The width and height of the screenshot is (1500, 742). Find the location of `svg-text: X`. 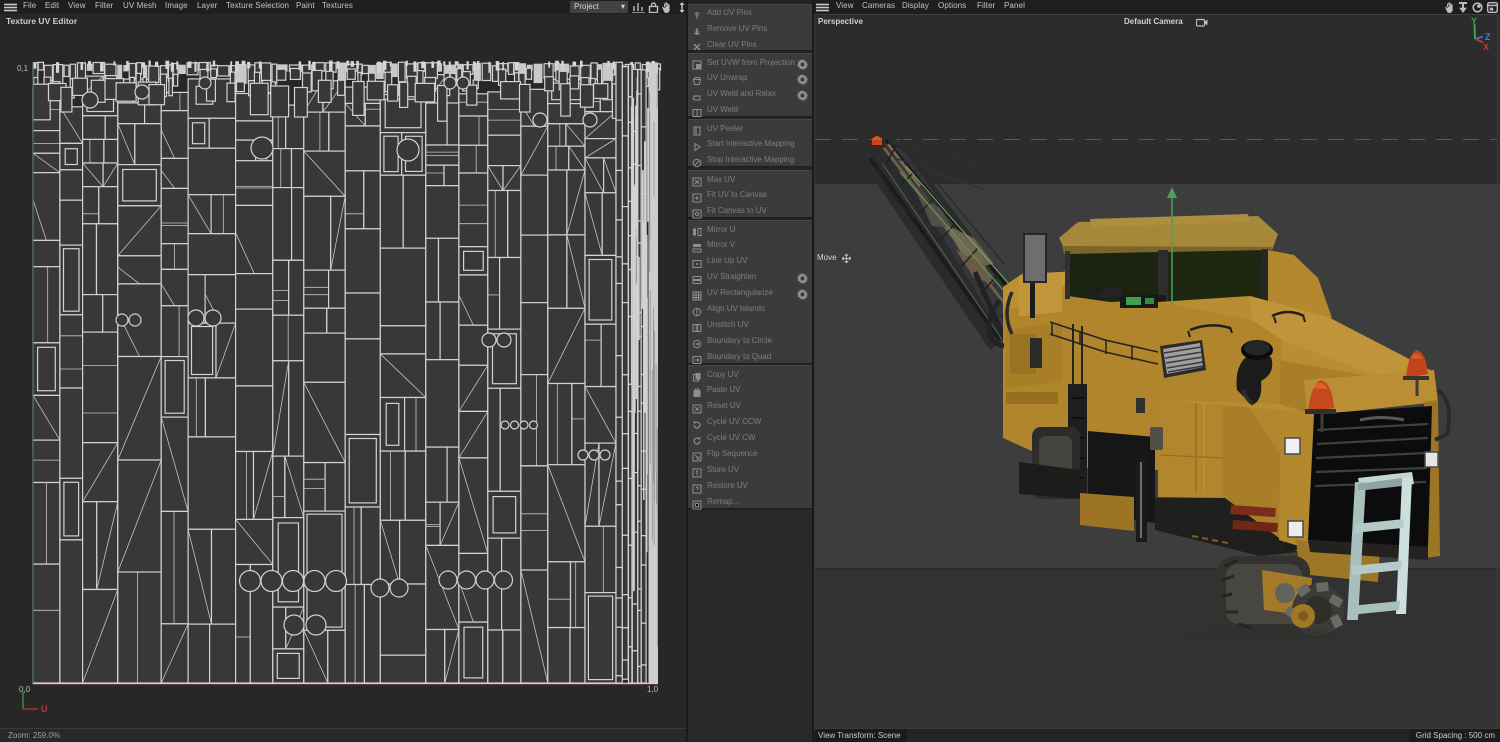

svg-text: X is located at coordinates (1486, 47).